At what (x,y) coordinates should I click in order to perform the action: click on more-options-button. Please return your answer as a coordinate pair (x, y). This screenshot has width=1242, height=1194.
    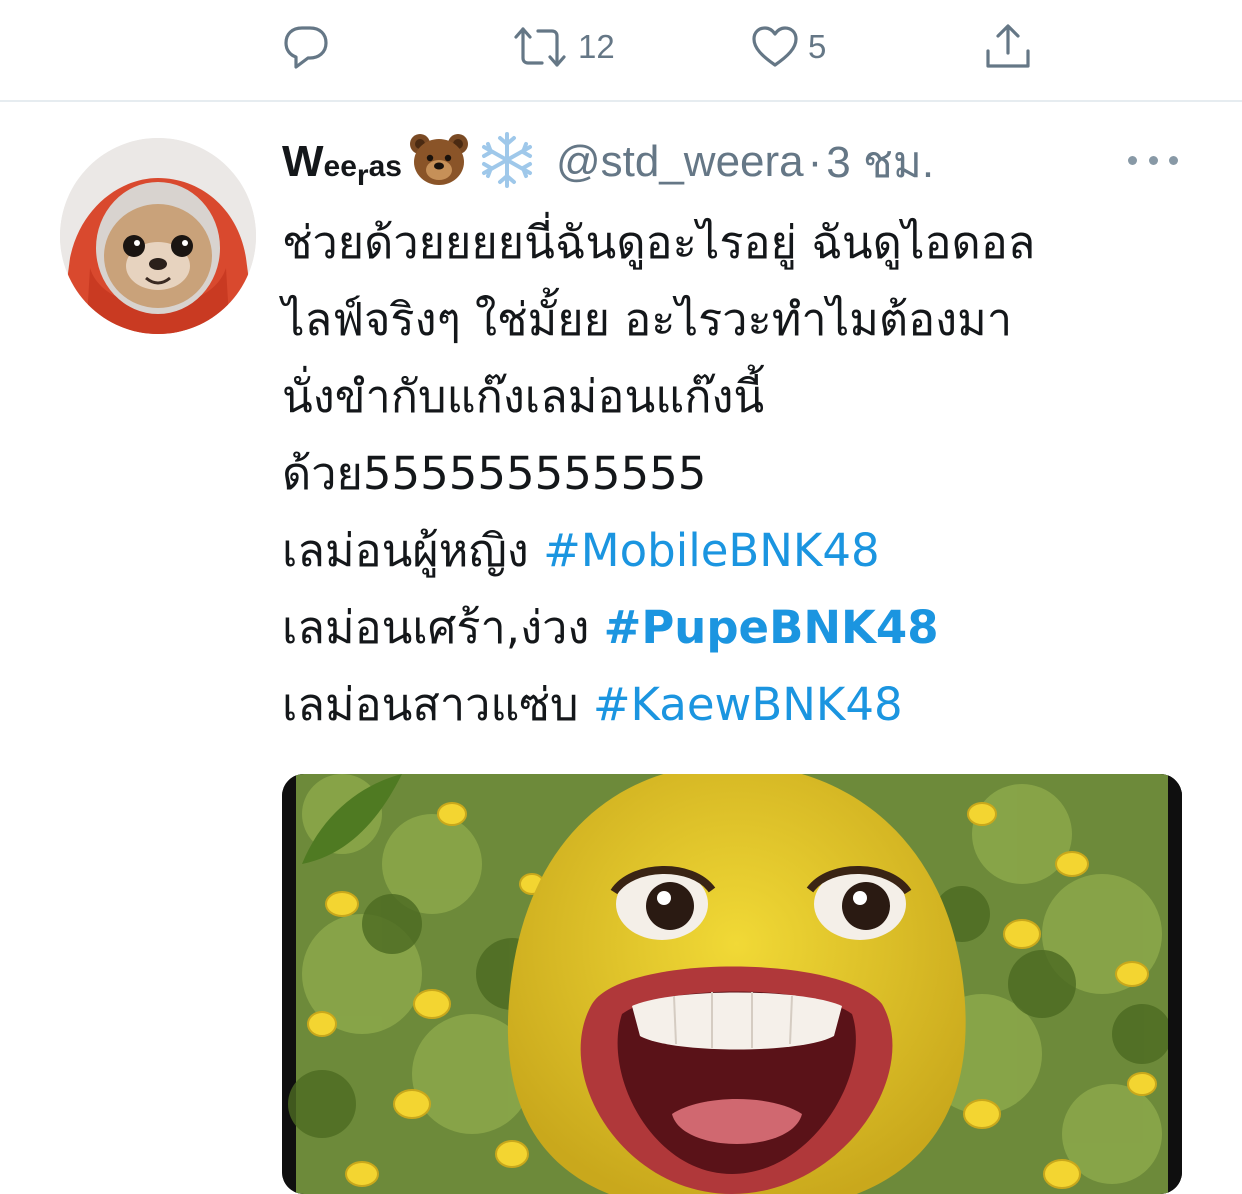
    Looking at the image, I should click on (1153, 160).